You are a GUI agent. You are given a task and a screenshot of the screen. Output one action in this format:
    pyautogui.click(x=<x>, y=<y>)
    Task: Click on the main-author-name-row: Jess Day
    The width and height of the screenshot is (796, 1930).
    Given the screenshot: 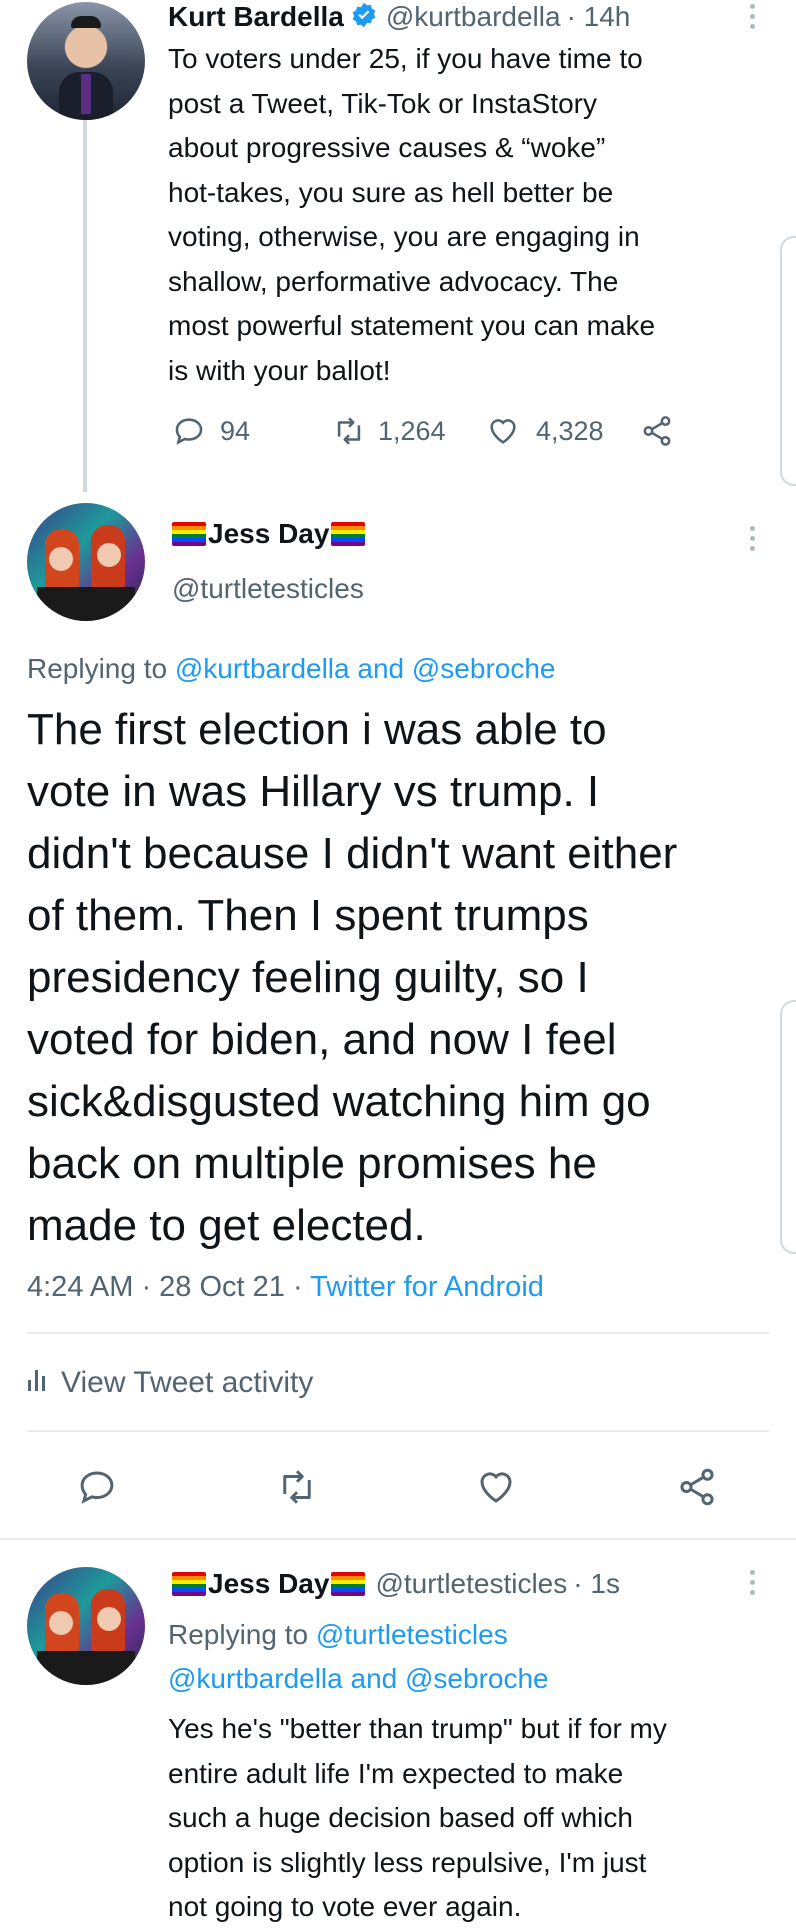 What is the action you would take?
    pyautogui.click(x=269, y=534)
    